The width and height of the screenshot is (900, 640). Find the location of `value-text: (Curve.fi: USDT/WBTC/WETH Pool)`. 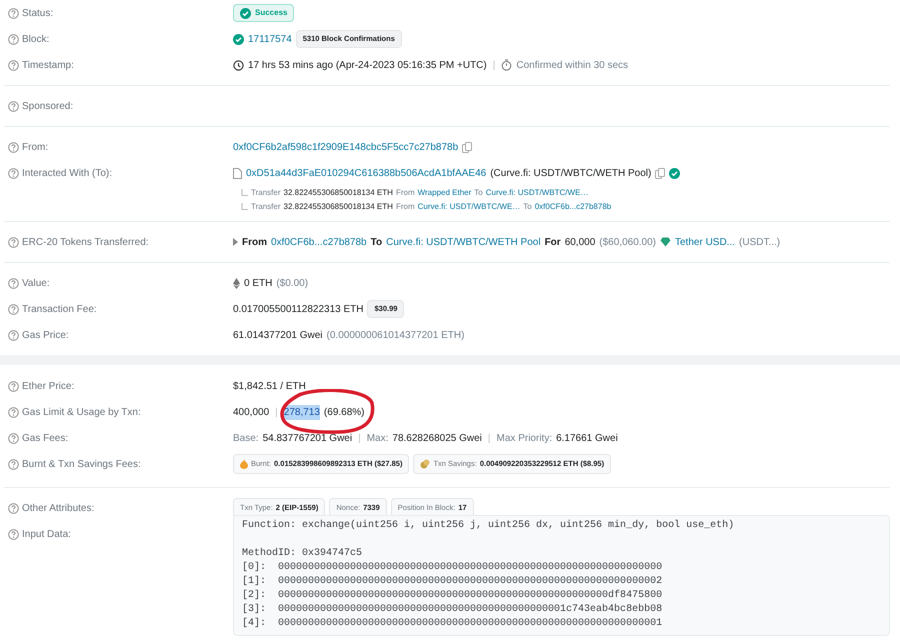

value-text: (Curve.fi: USDT/WBTC/WETH Pool) is located at coordinates (571, 173).